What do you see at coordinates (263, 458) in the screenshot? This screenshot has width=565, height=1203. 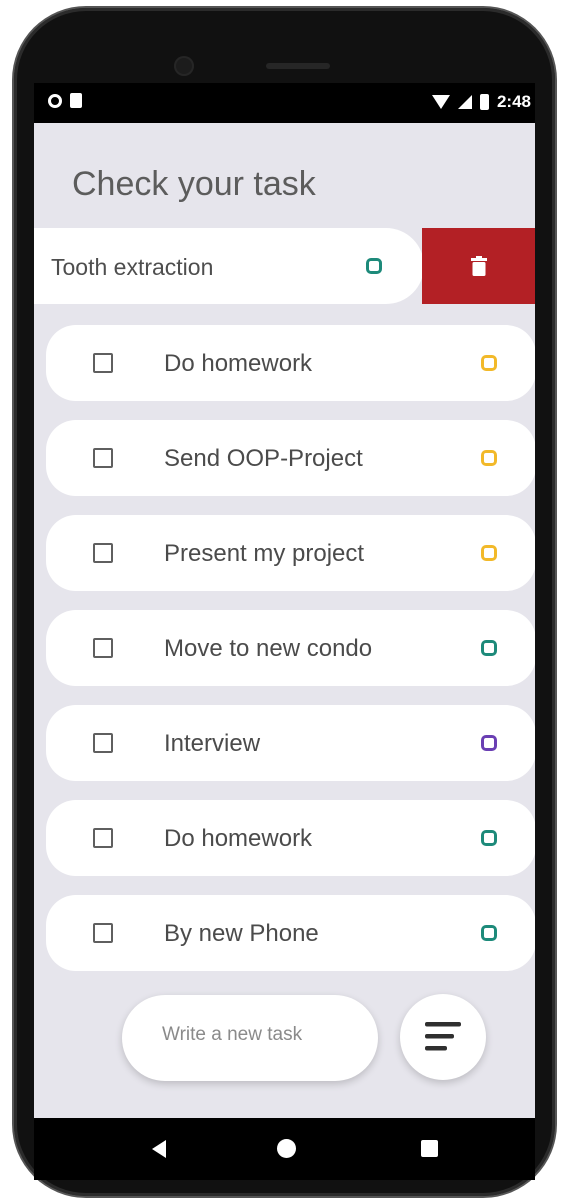 I see `task-label: Send OOP-Project` at bounding box center [263, 458].